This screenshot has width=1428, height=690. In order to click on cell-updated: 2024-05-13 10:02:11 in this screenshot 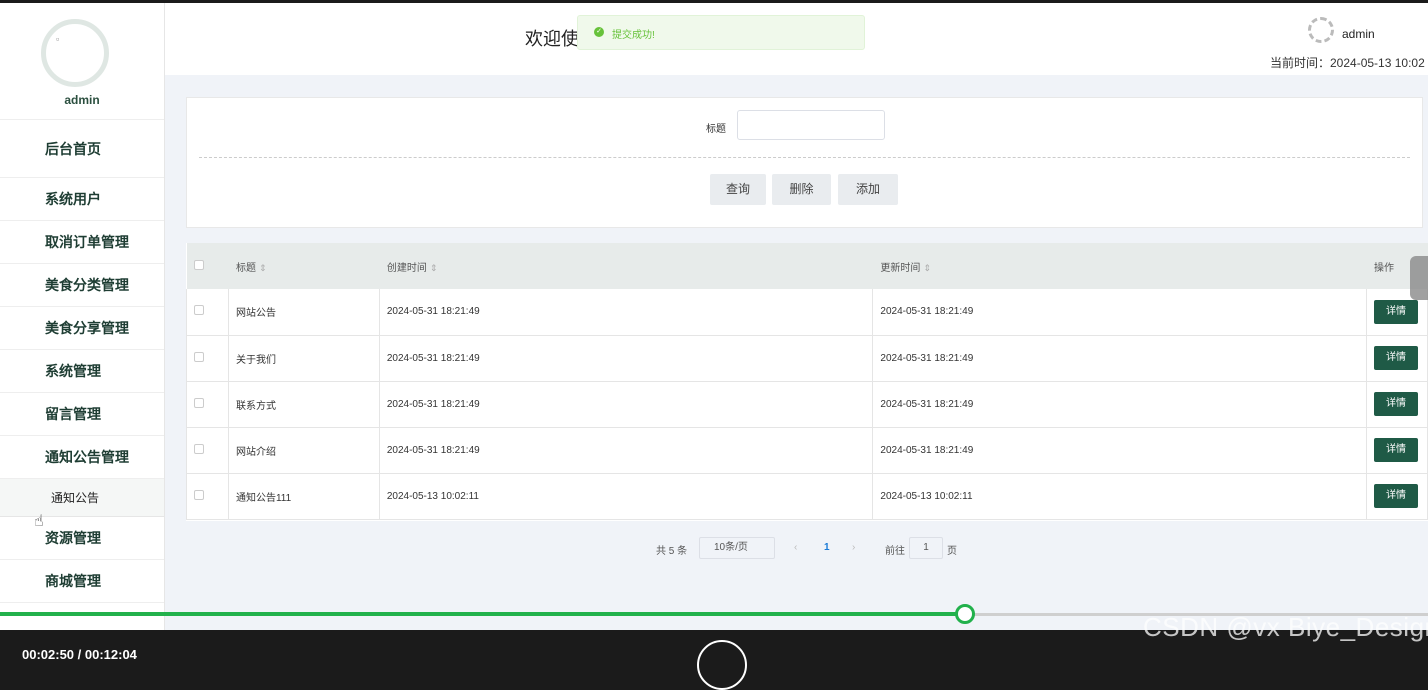, I will do `click(1119, 496)`.